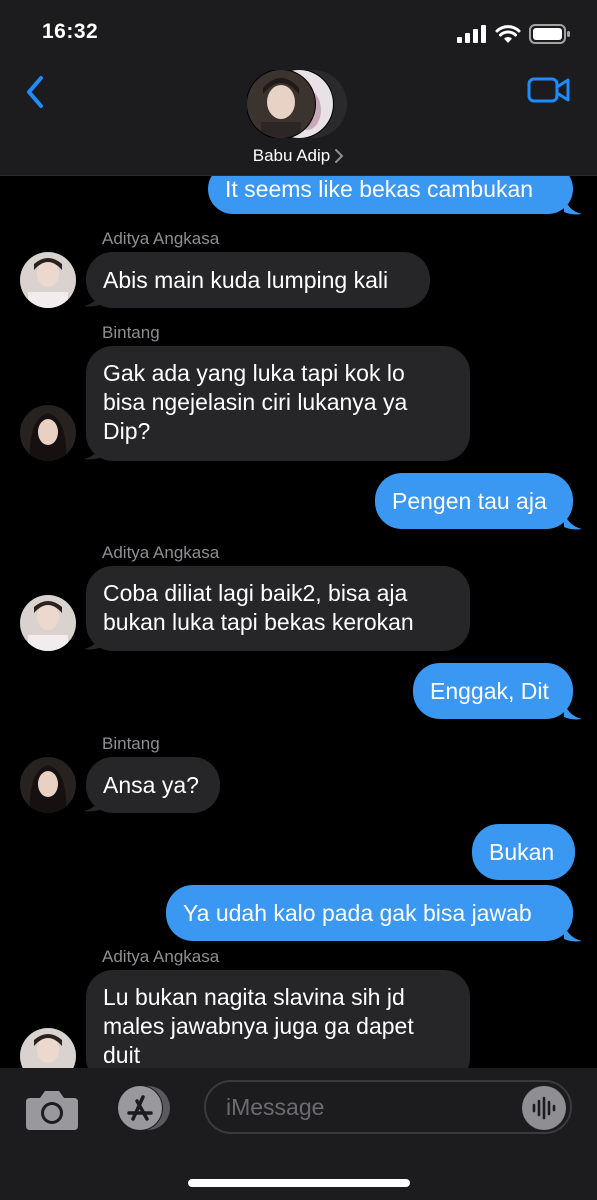  What do you see at coordinates (366, 1107) in the screenshot?
I see `message-input` at bounding box center [366, 1107].